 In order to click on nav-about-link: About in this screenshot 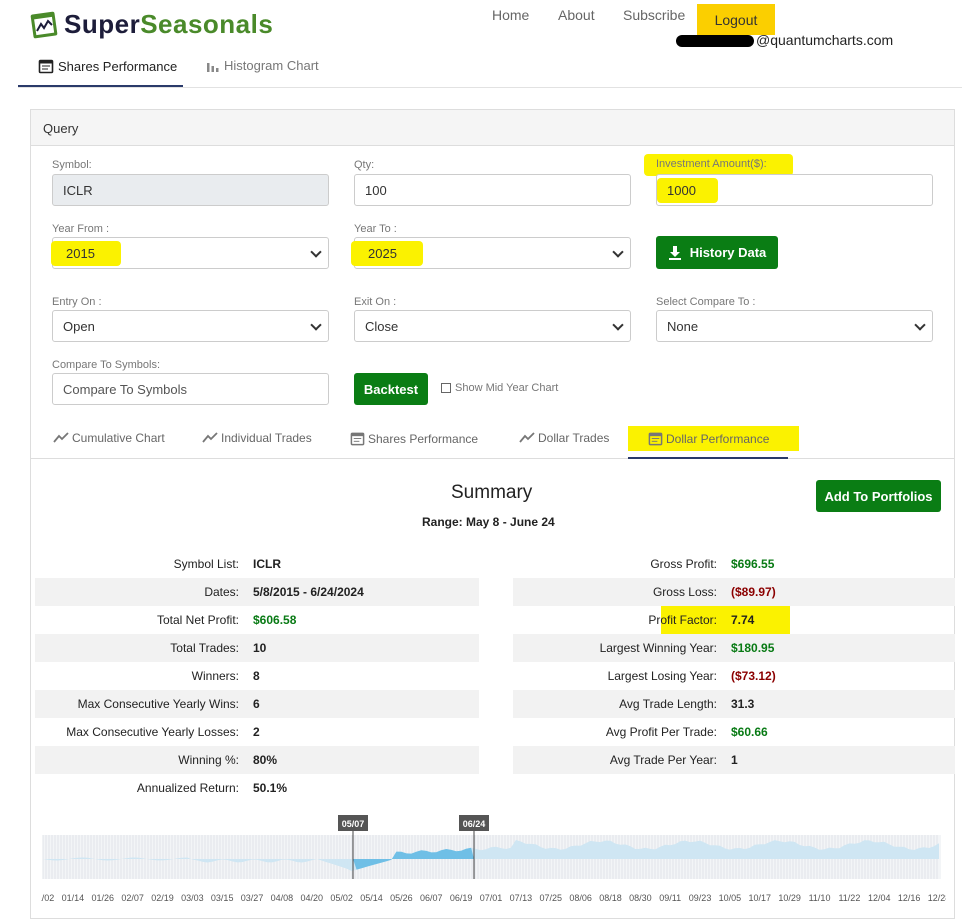, I will do `click(576, 15)`.